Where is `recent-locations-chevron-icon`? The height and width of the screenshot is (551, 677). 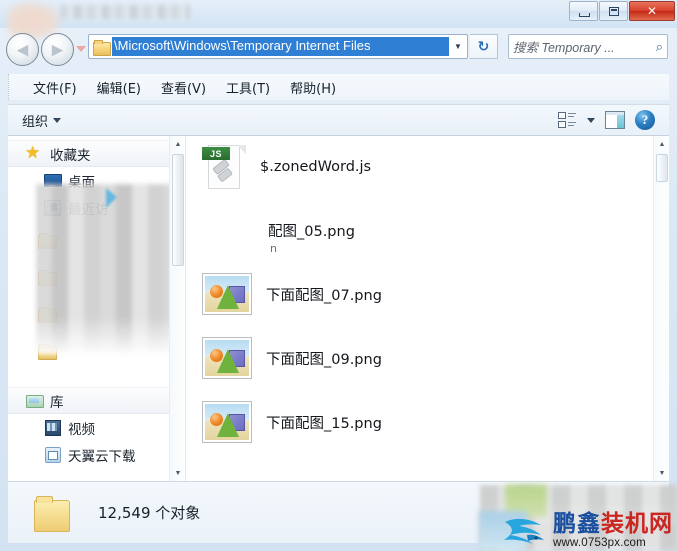
recent-locations-chevron-icon is located at coordinates (81, 49).